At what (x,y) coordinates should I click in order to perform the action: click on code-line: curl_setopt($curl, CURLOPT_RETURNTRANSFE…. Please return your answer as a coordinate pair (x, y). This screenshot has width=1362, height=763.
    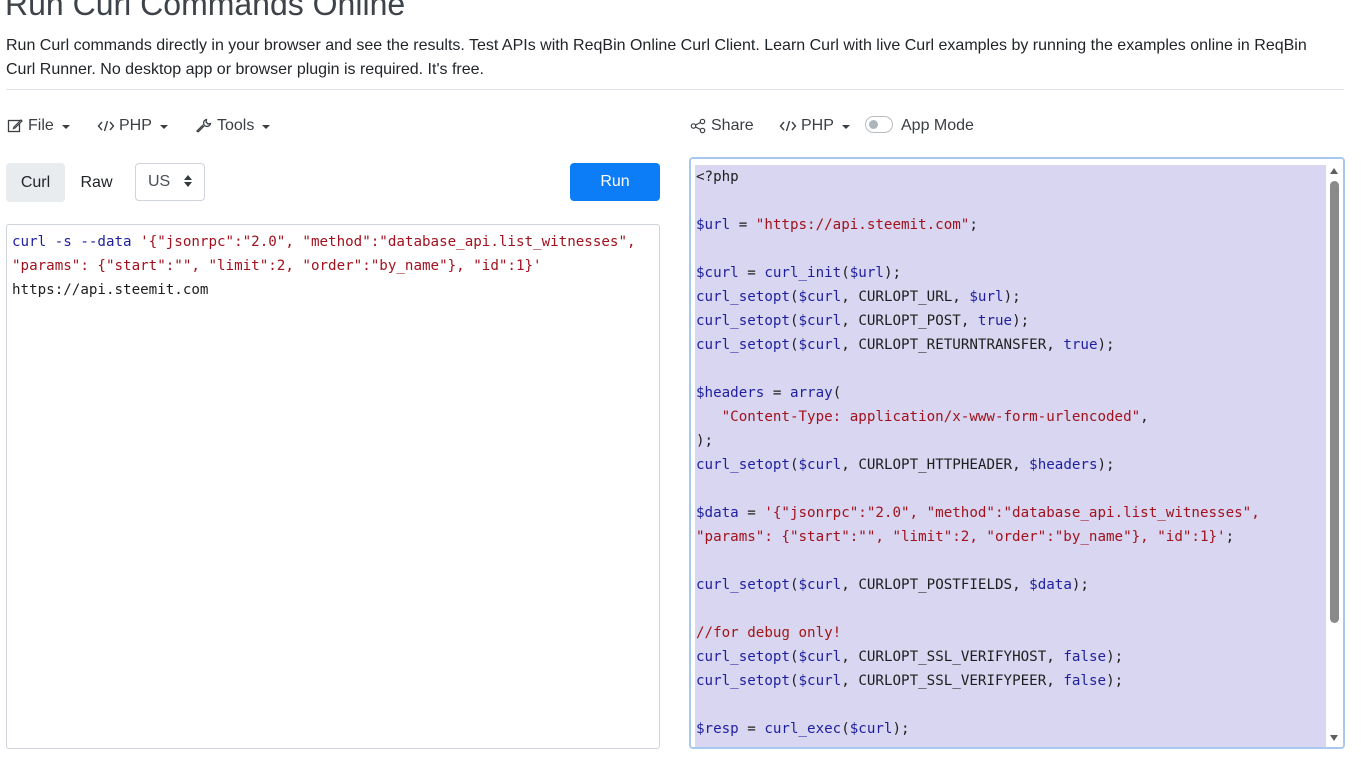
    Looking at the image, I should click on (905, 345).